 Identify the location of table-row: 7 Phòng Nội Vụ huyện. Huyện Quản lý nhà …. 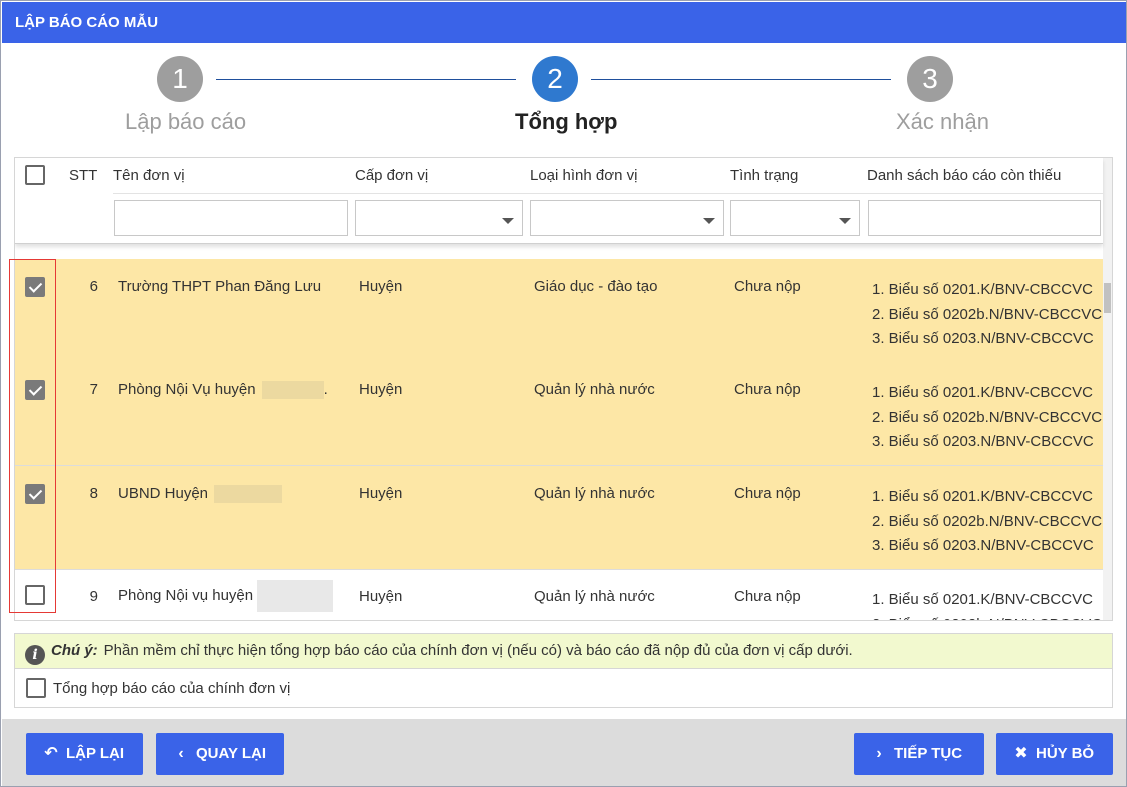
(559, 414).